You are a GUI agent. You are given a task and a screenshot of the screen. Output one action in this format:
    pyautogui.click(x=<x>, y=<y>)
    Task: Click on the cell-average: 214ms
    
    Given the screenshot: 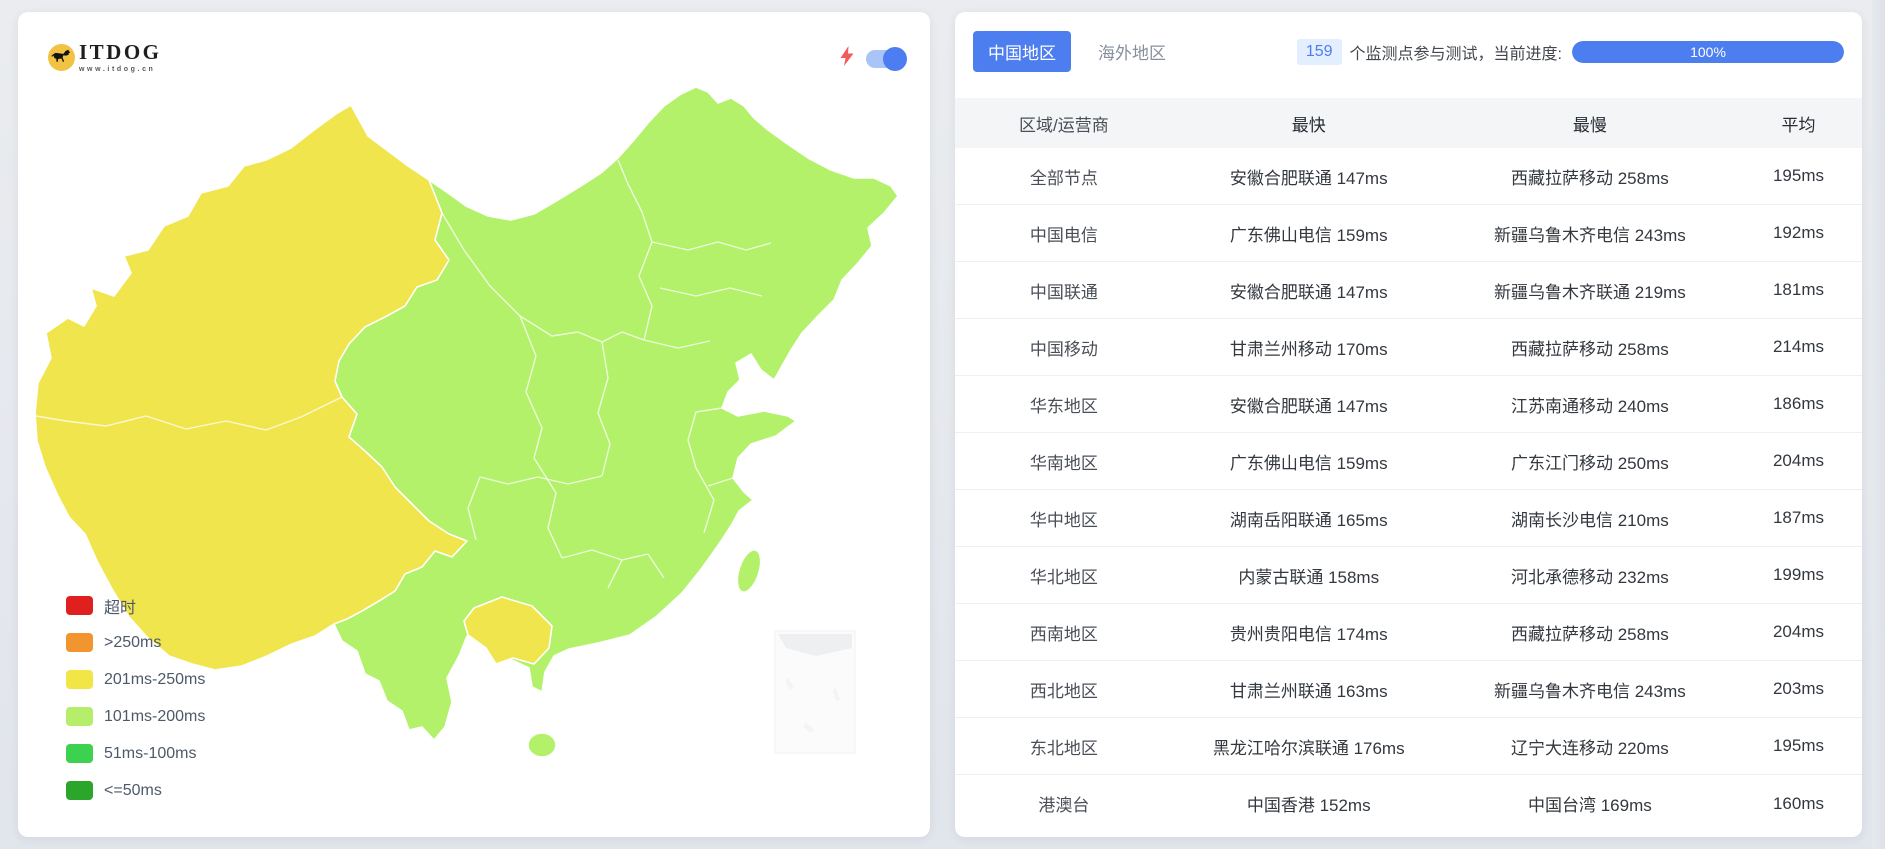 What is the action you would take?
    pyautogui.click(x=1798, y=346)
    